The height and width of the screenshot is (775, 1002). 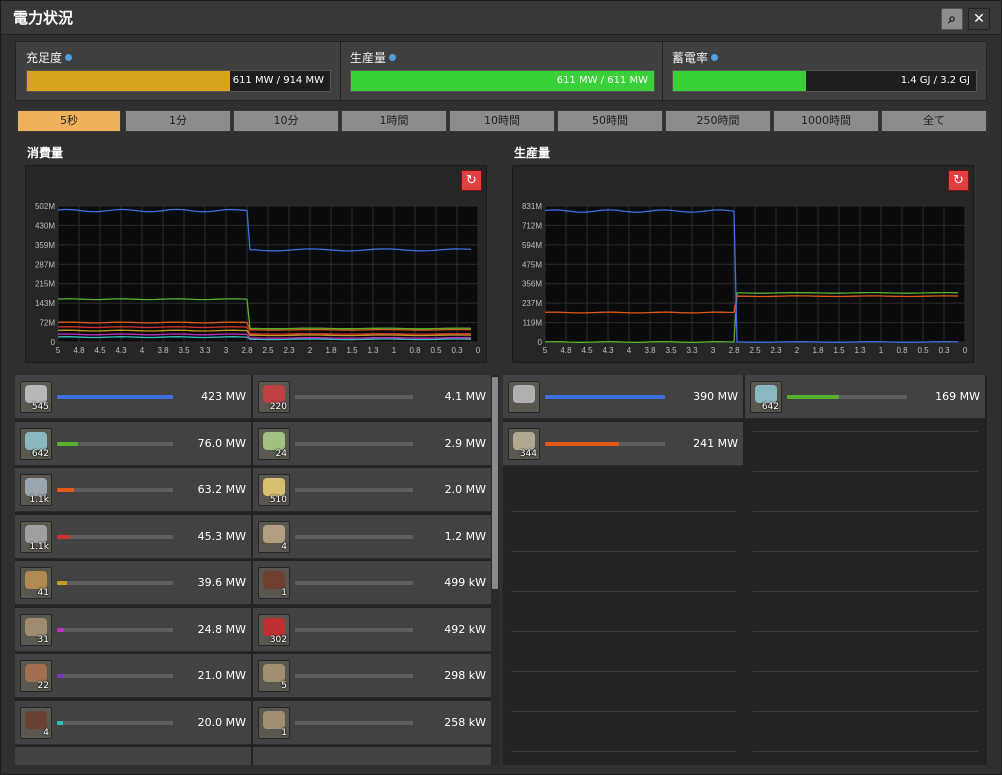 I want to click on search-icon: ⌕, so click(x=952, y=19).